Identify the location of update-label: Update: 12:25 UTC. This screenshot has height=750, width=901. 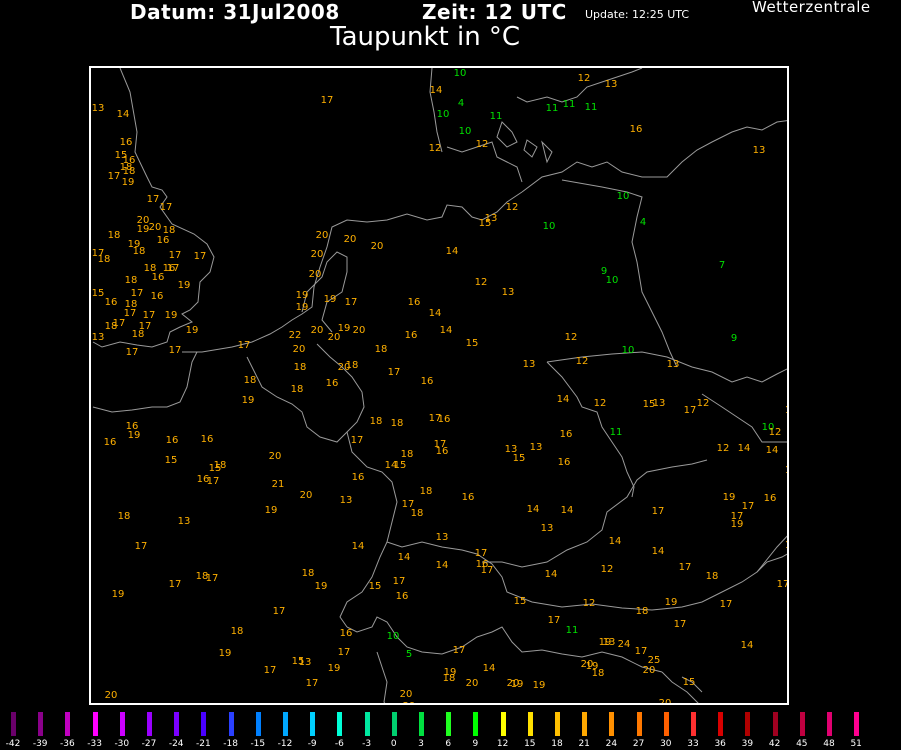
(637, 14).